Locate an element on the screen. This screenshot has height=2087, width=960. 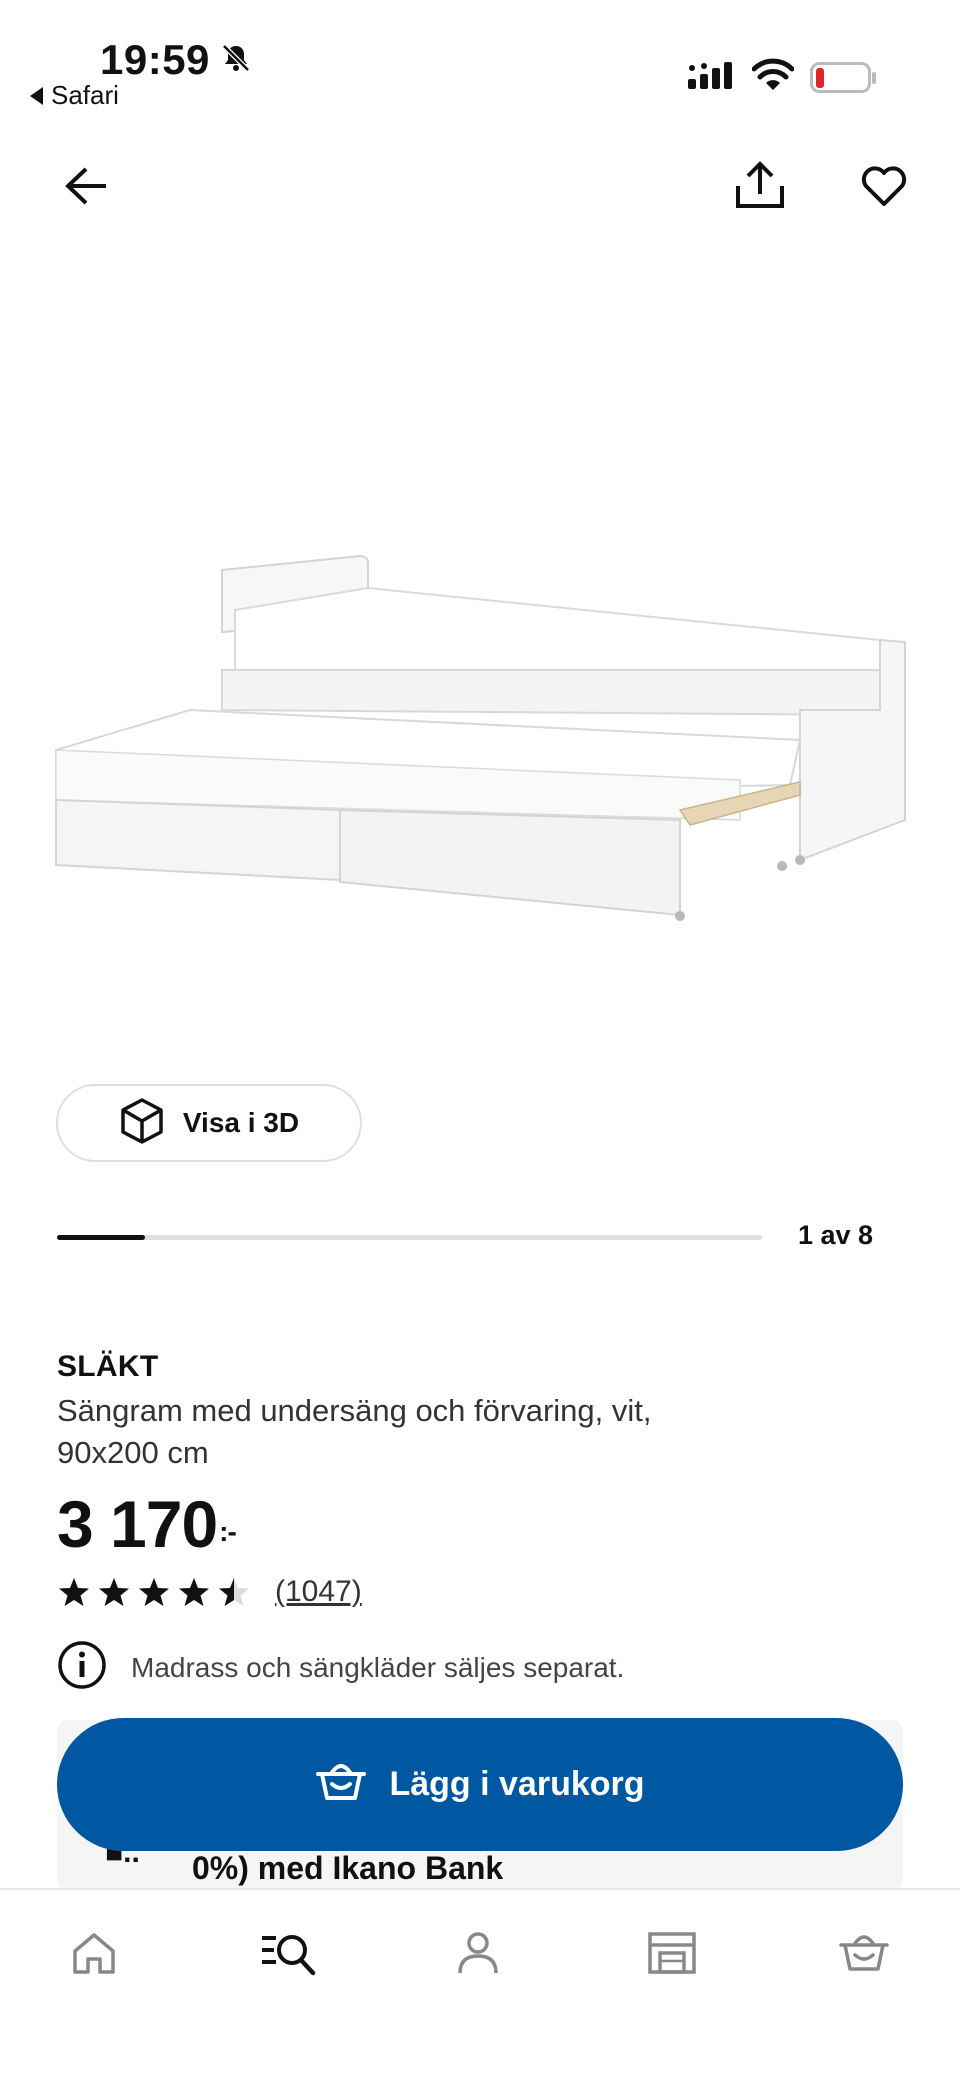
wifi-icon is located at coordinates (773, 77).